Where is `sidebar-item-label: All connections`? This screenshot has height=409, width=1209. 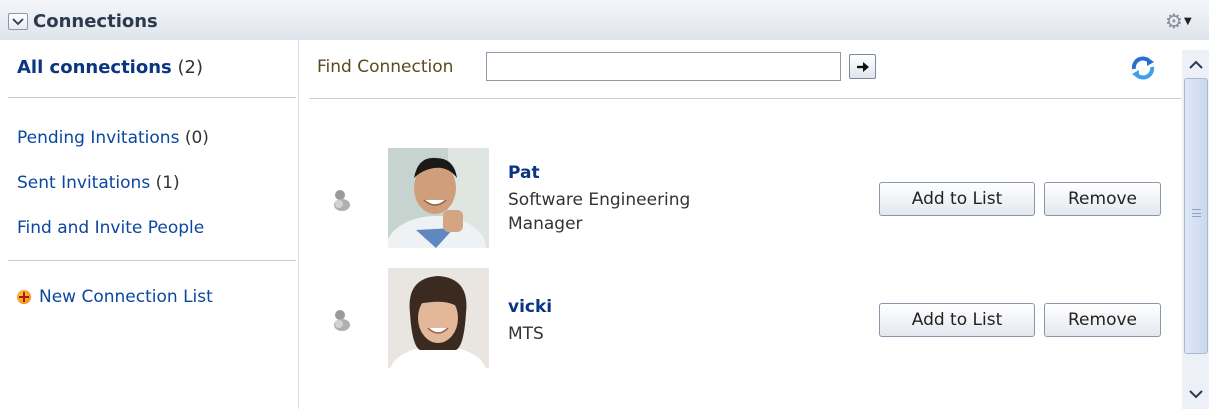 sidebar-item-label: All connections is located at coordinates (94, 67).